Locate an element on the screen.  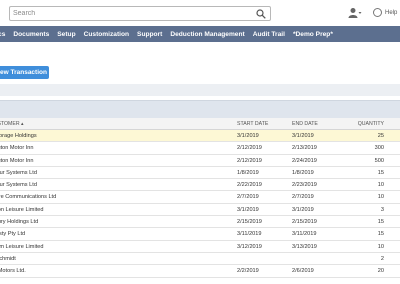
cell-end-date: 3/11/2019 is located at coordinates (304, 234).